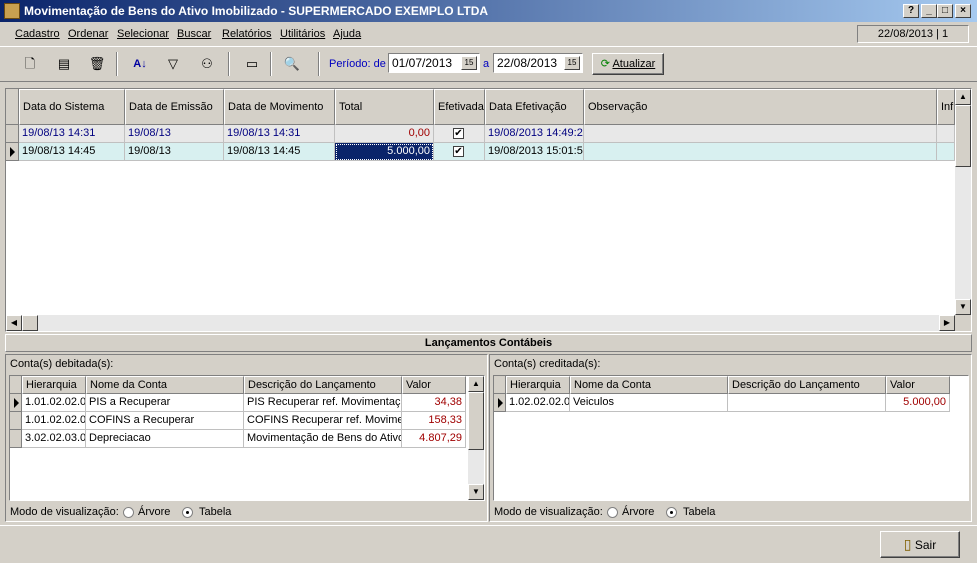 This screenshot has height=563, width=977. Describe the element at coordinates (72, 107) in the screenshot. I see `col-data-sistema: Data do Sistema` at that location.